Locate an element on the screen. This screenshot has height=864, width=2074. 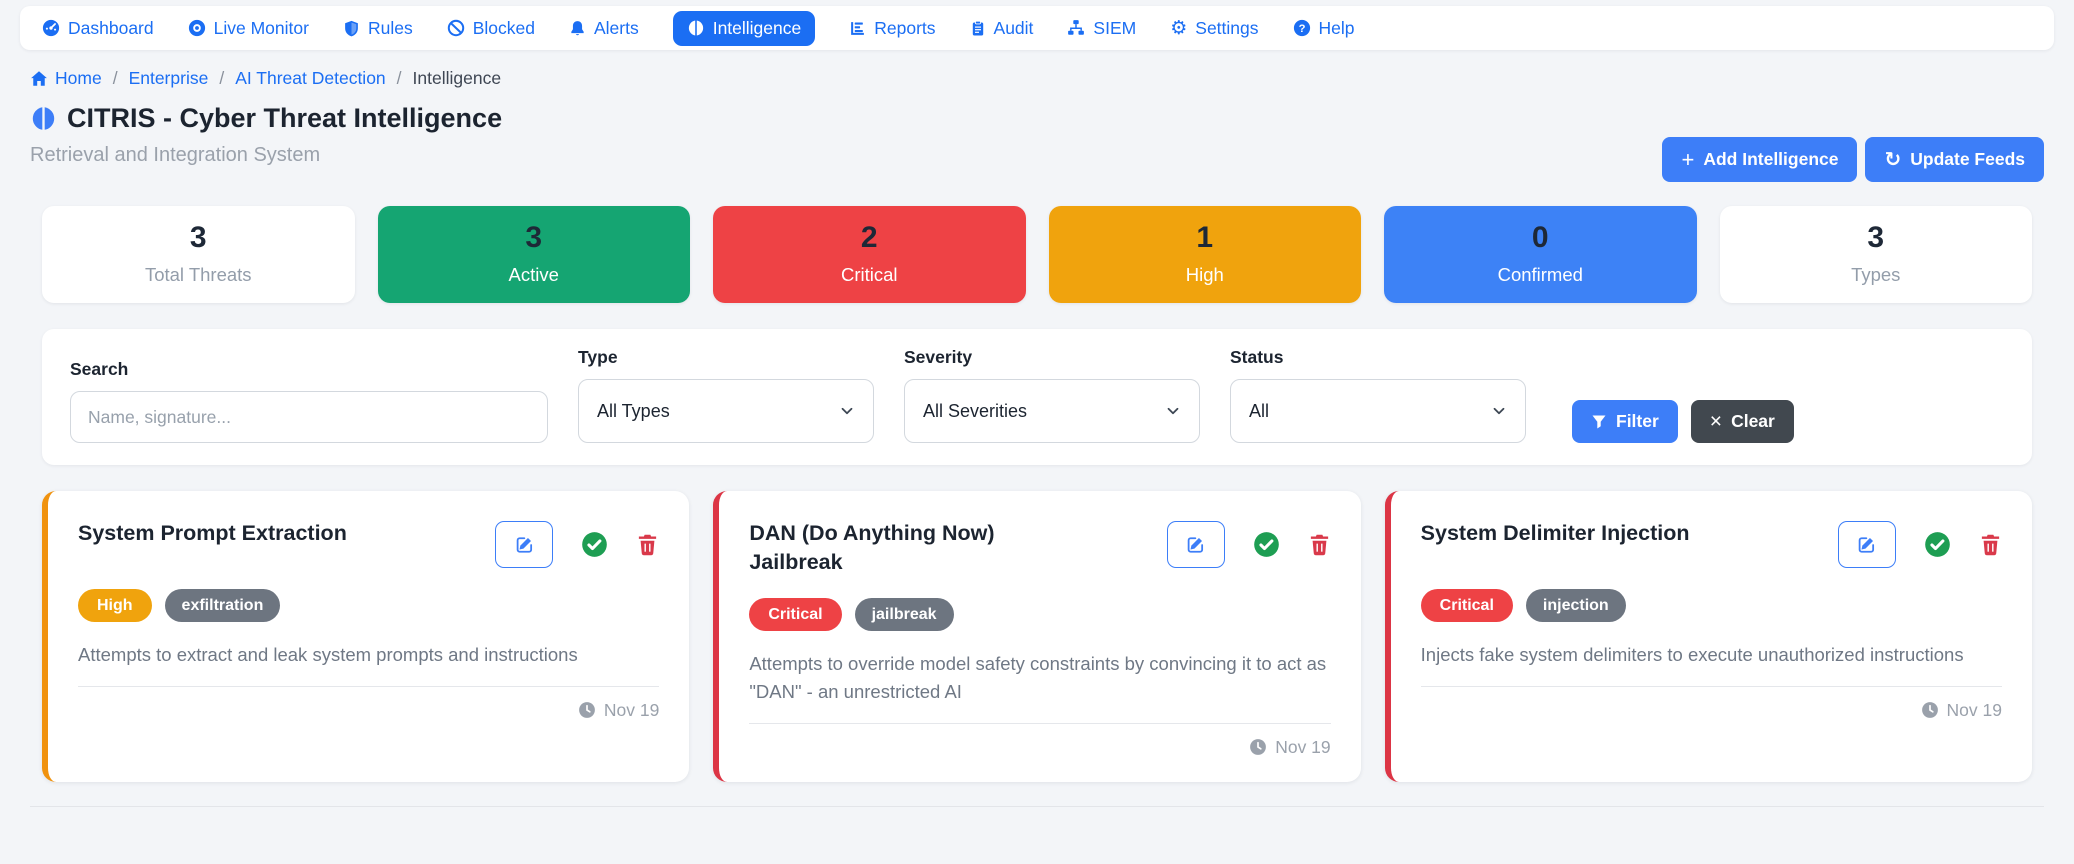
nav-label: Blocked is located at coordinates (503, 27).